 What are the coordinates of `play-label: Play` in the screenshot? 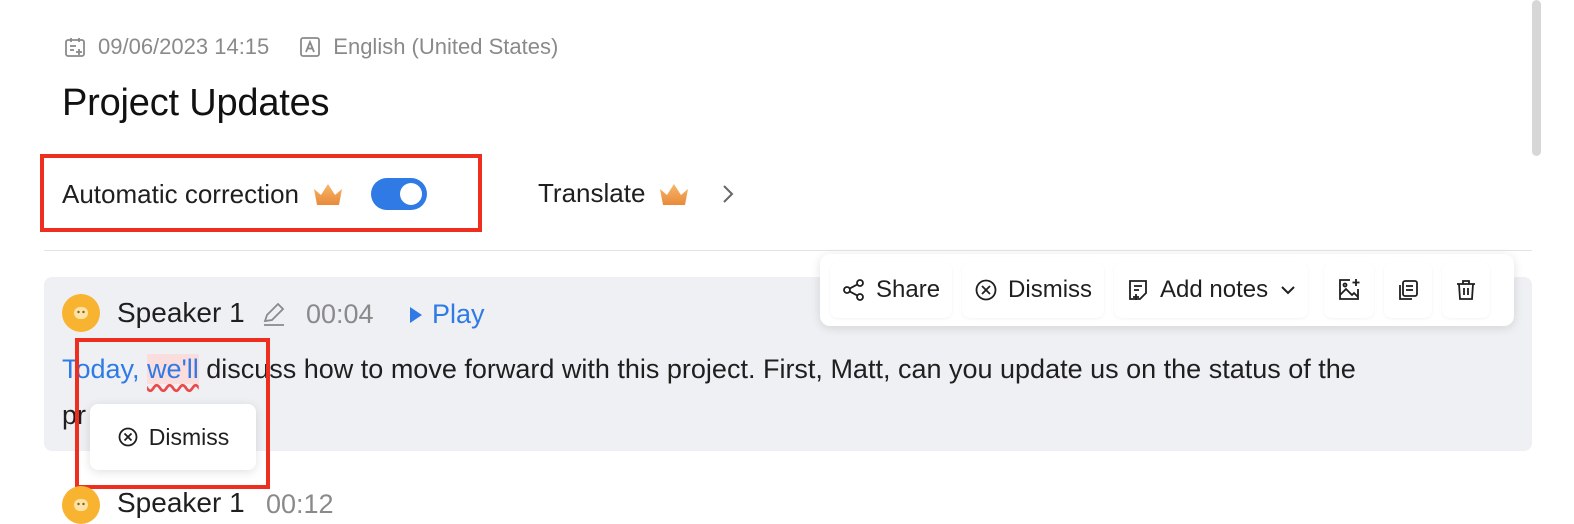 It's located at (458, 314).